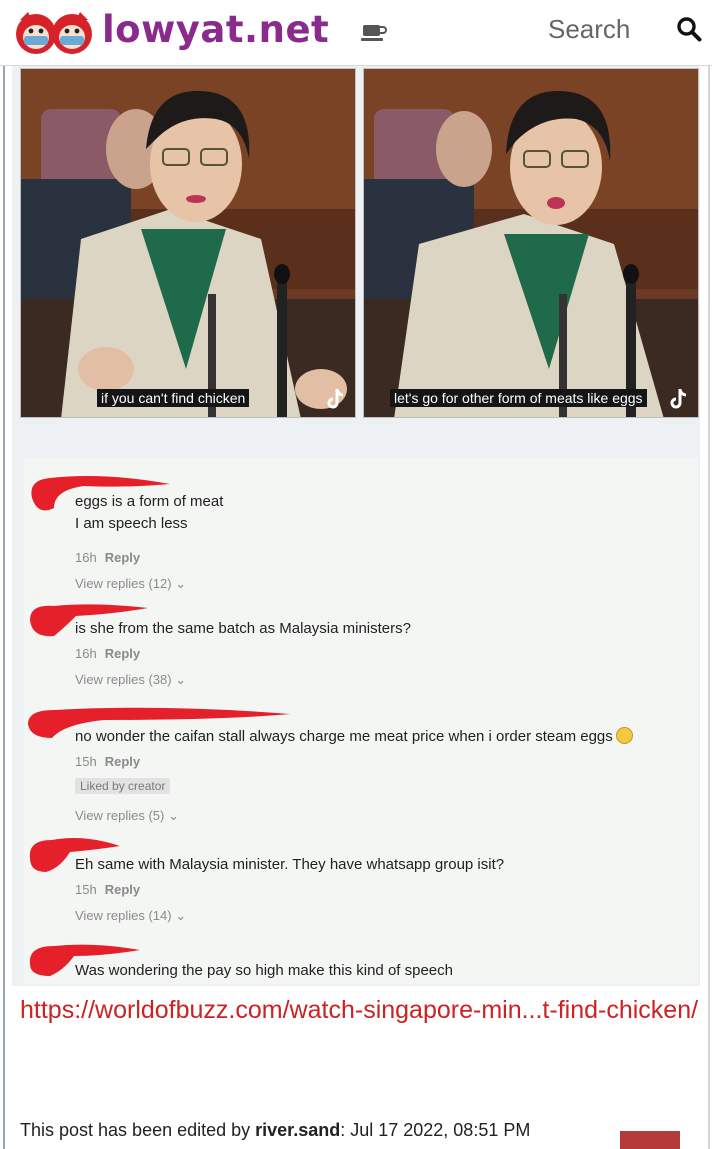 This screenshot has width=712, height=1149. Describe the element at coordinates (123, 786) in the screenshot. I see `liked-by-creator-badge: Liked by creator` at that location.